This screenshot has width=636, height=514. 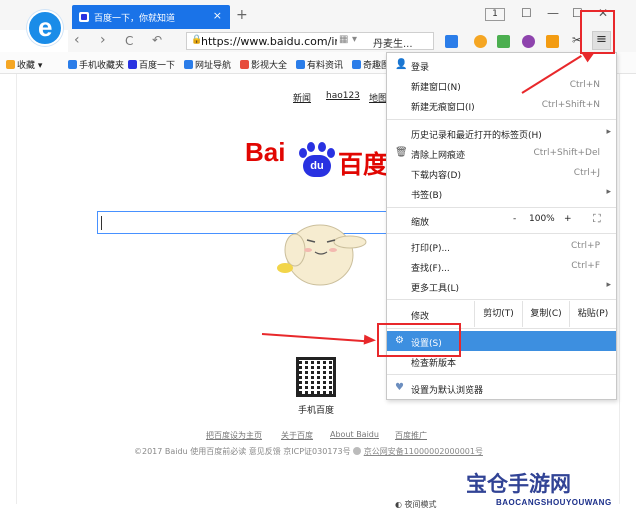 I want to click on browser-logo-icon, so click(x=45, y=28).